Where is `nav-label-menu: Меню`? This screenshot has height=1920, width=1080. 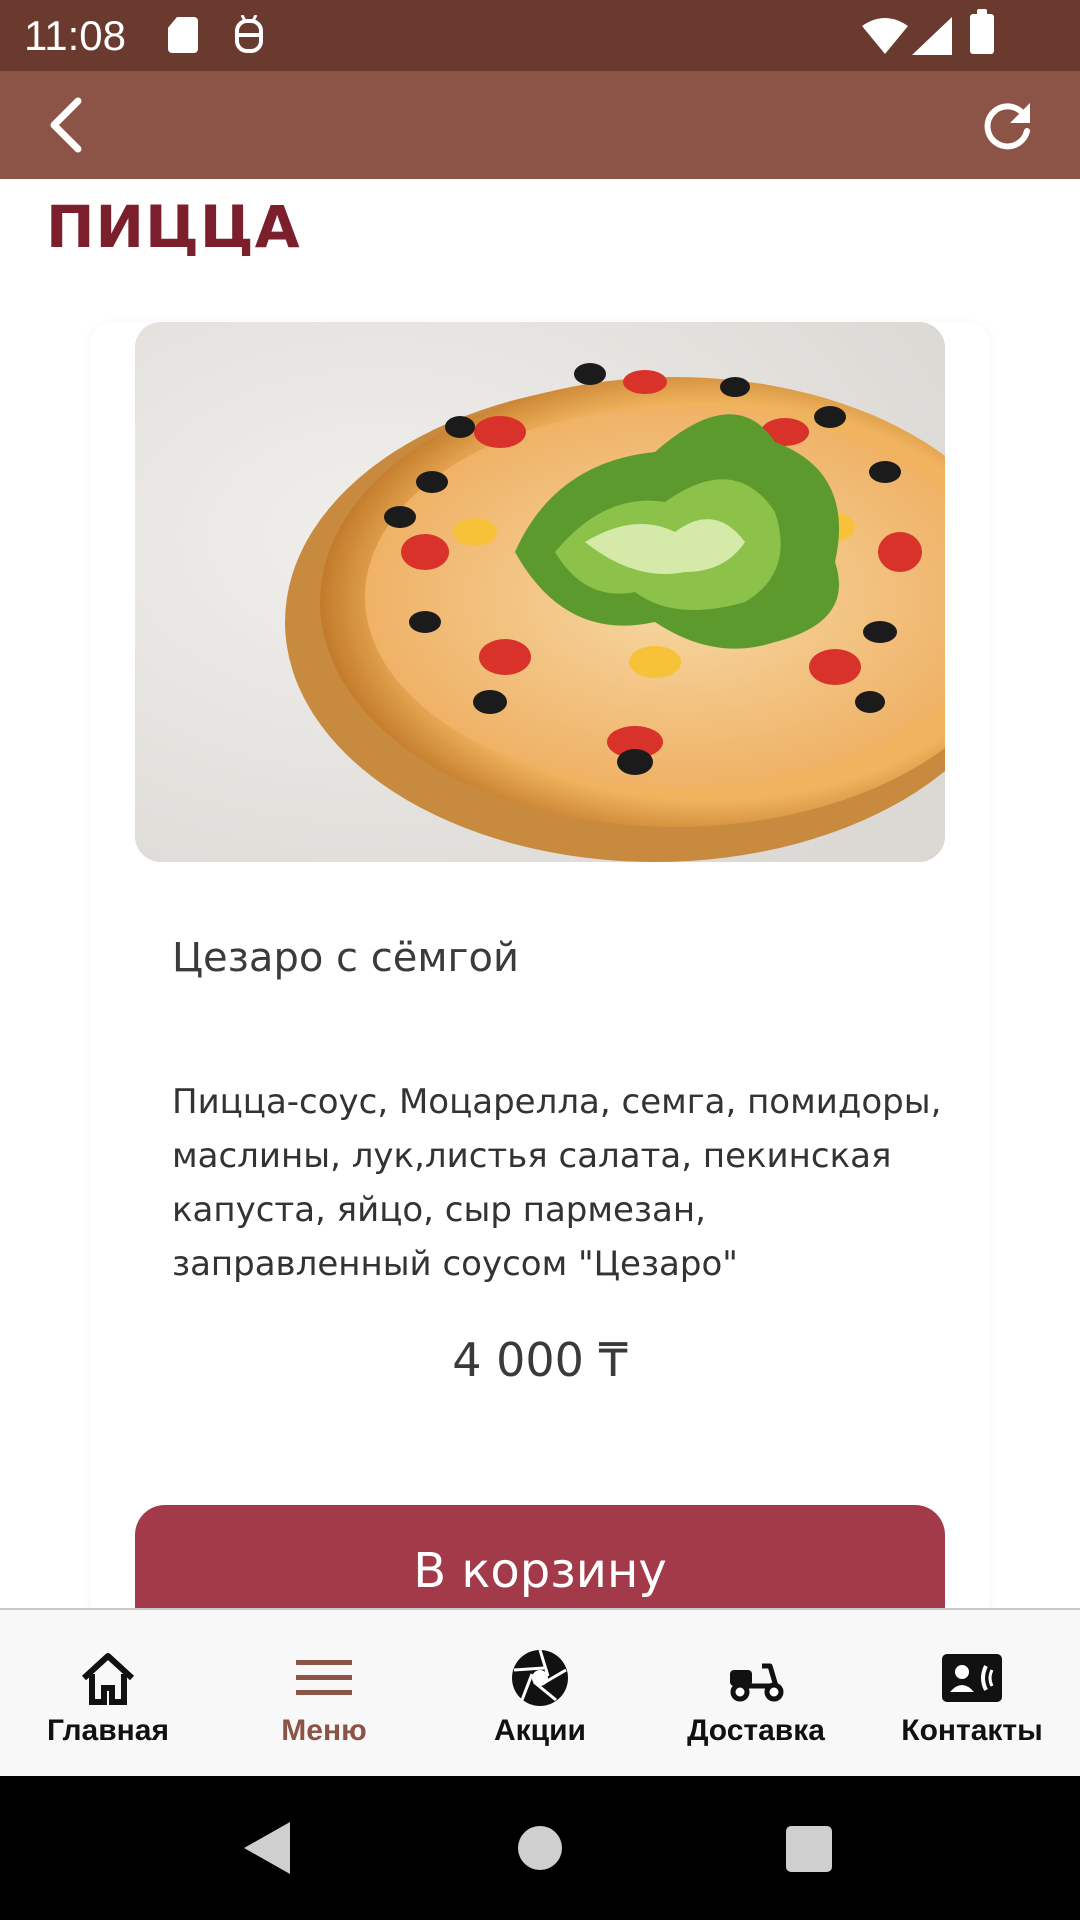
nav-label-menu: Меню is located at coordinates (324, 1730).